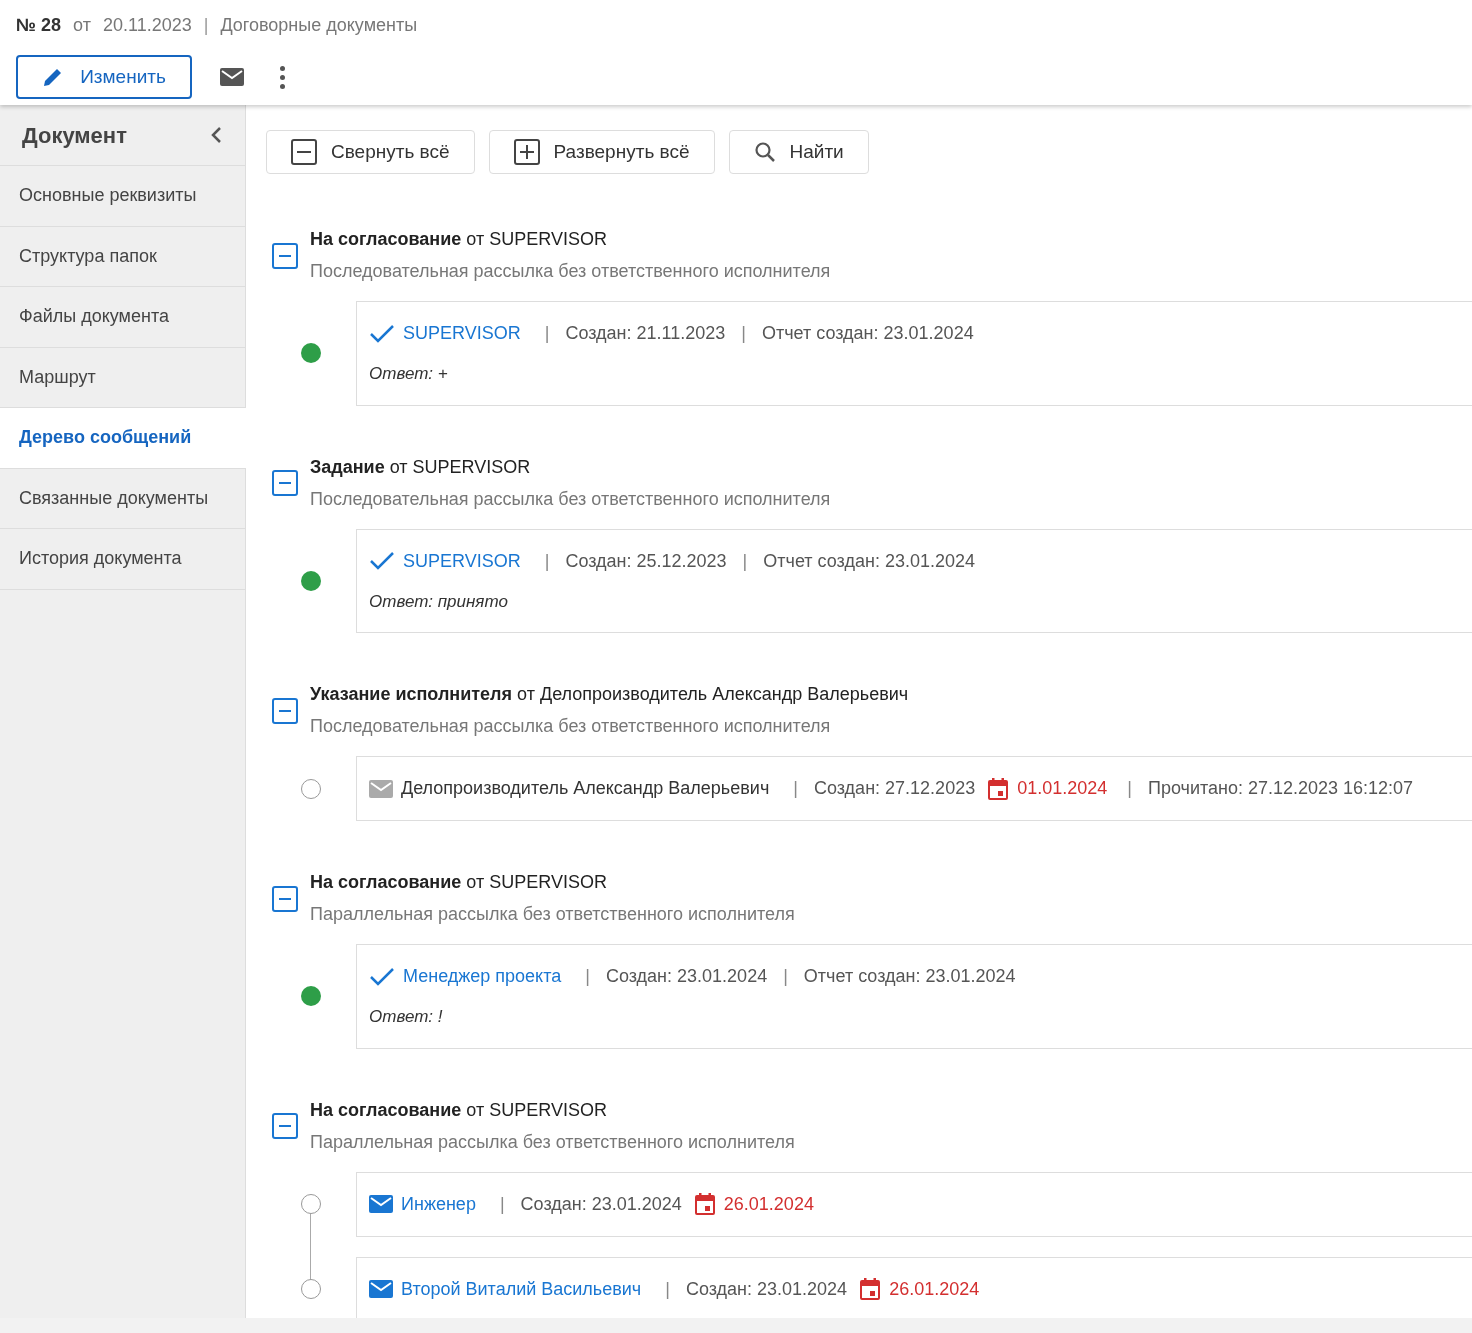  Describe the element at coordinates (646, 561) in the screenshot. I see `message-info: Создан: 25.12.2023` at that location.